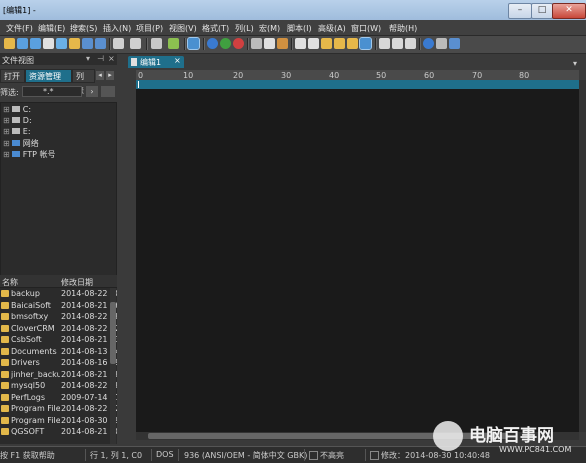 This screenshot has height=463, width=586. I want to click on list-item: Documents 2014-08-13 14, so click(58, 352).